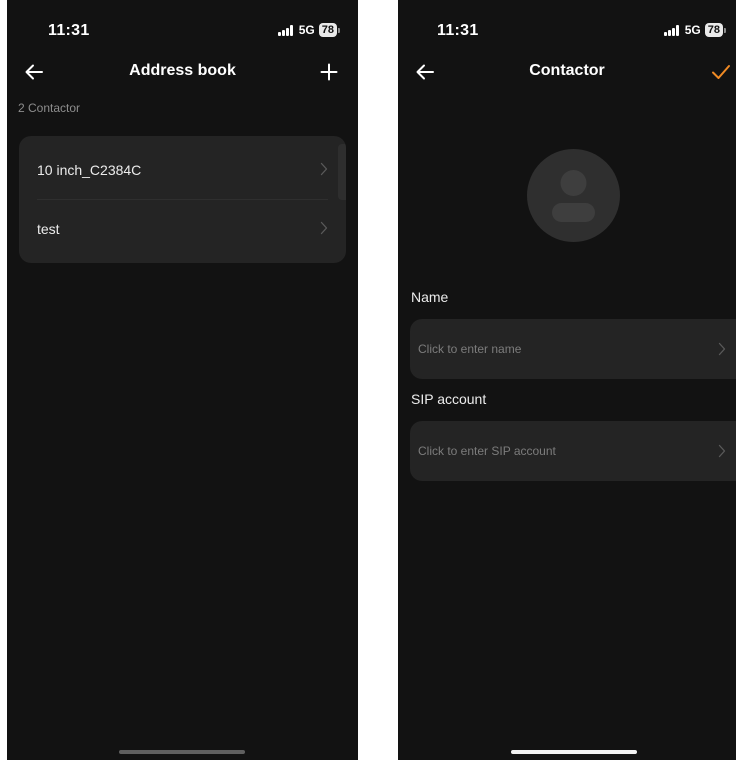 Image resolution: width=736 pixels, height=760 pixels. I want to click on nav-bar: Contactor, so click(567, 72).